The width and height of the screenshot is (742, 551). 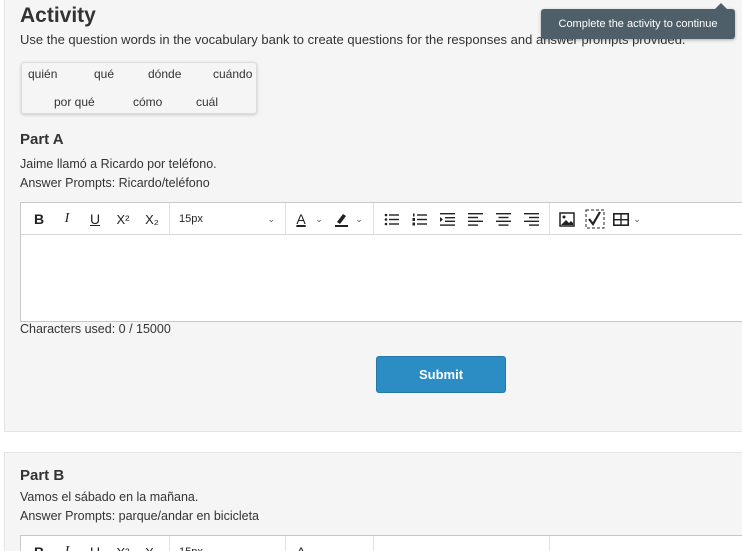 What do you see at coordinates (531, 219) in the screenshot?
I see `align-right-icon` at bounding box center [531, 219].